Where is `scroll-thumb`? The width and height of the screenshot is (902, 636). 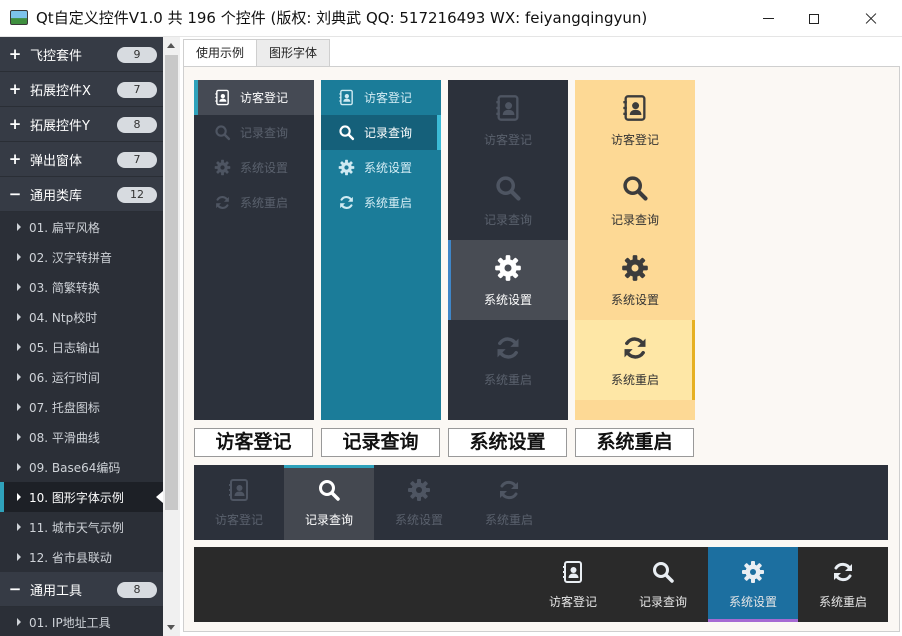 scroll-thumb is located at coordinates (171, 282).